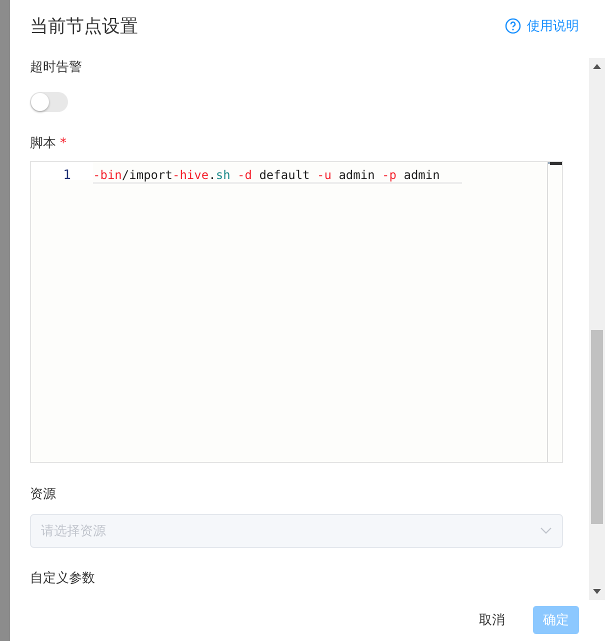 The image size is (605, 641). I want to click on field-label: 超时告警, so click(56, 68).